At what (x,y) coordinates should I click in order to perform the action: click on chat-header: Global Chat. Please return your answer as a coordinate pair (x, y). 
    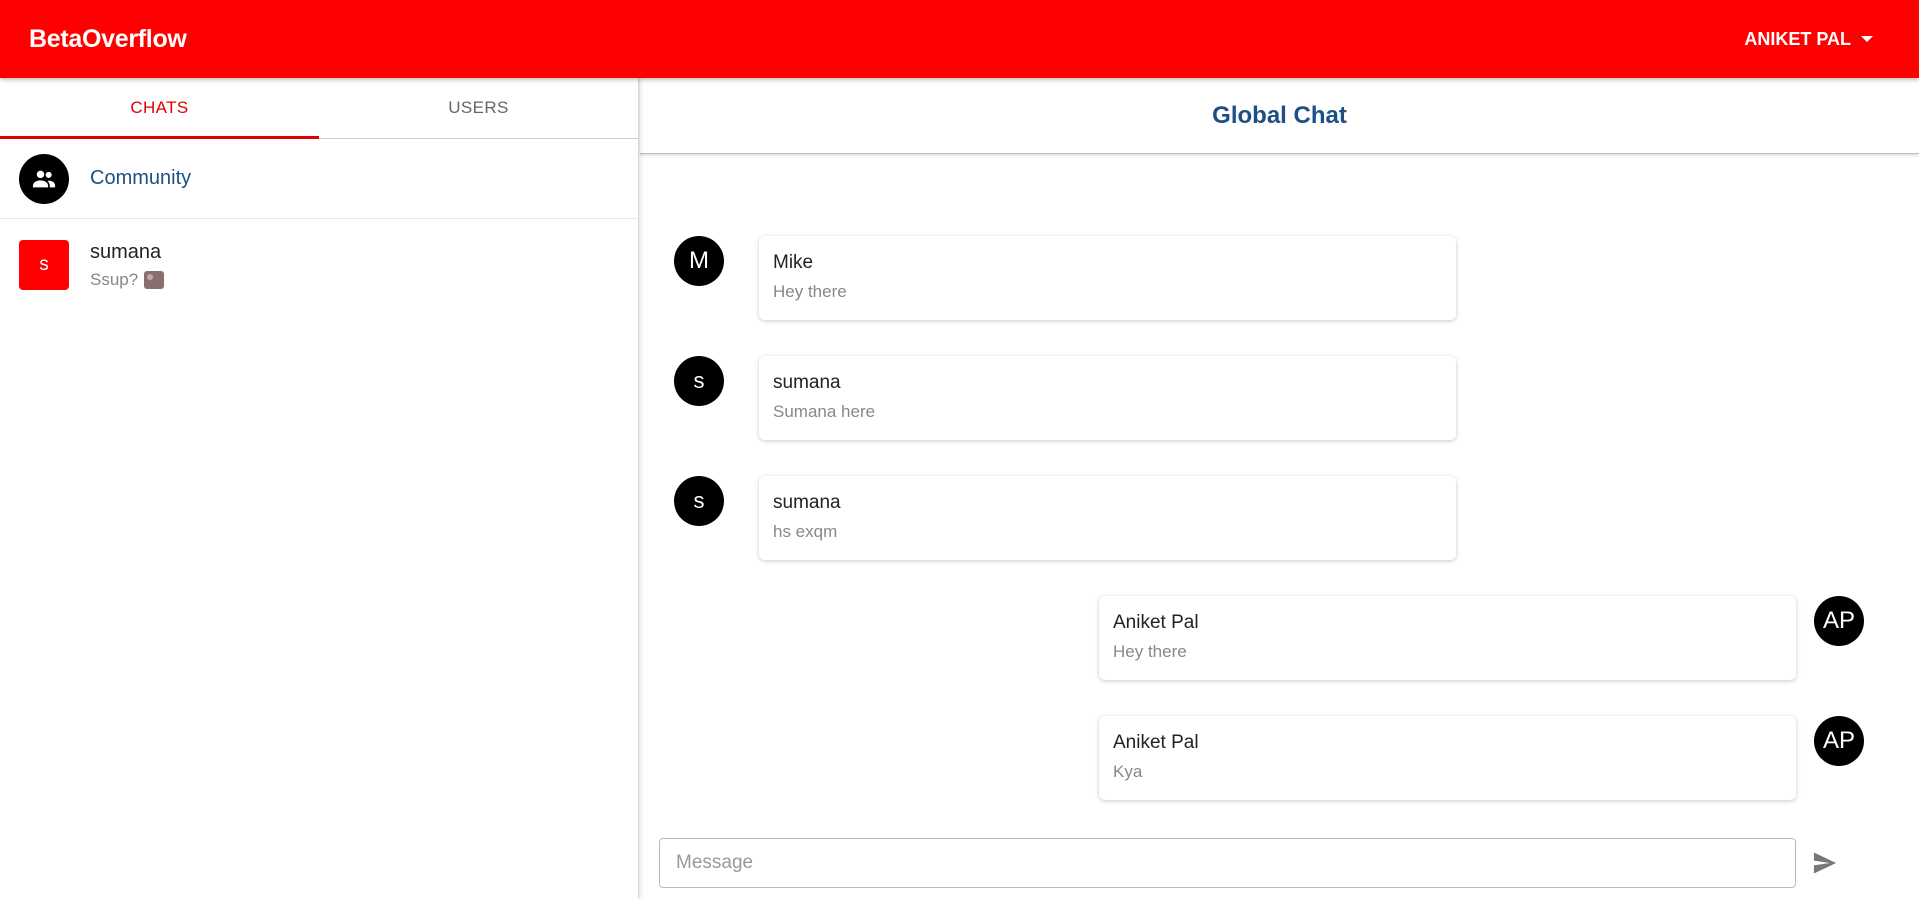
    Looking at the image, I should click on (1279, 116).